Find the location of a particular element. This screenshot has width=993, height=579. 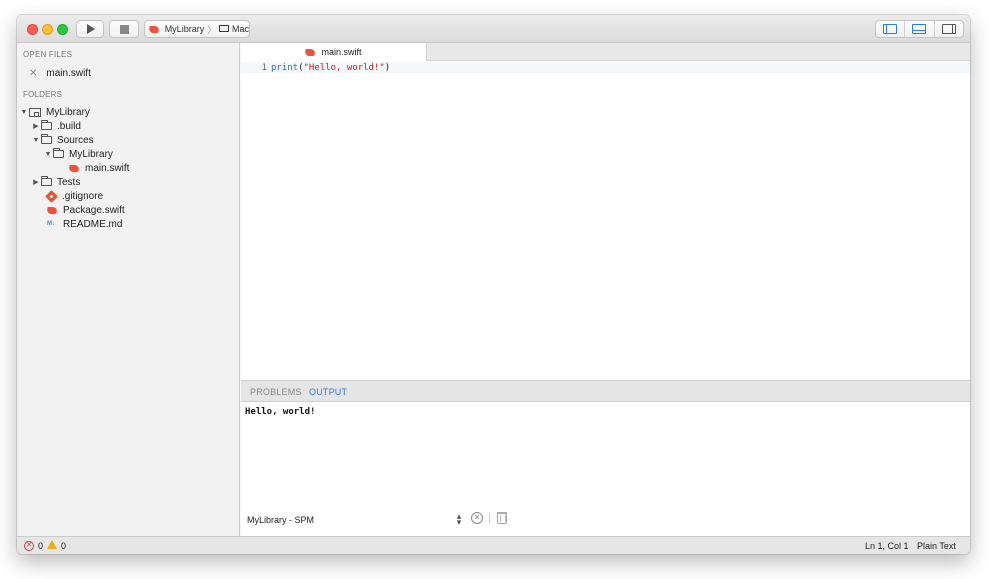

trash-icon is located at coordinates (502, 518).